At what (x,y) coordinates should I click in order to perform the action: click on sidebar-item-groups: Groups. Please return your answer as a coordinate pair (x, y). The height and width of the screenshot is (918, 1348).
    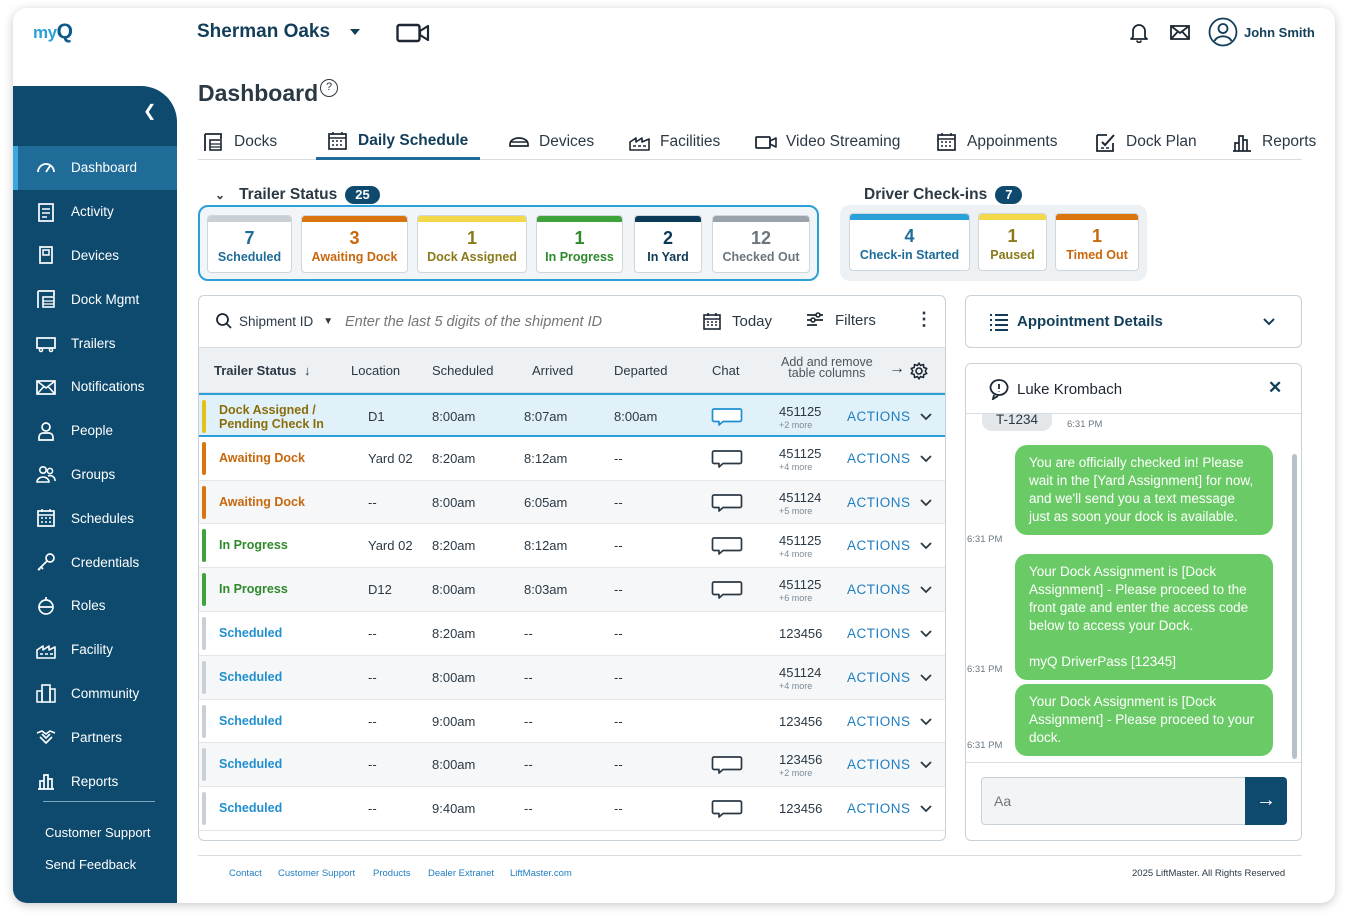
    Looking at the image, I should click on (95, 475).